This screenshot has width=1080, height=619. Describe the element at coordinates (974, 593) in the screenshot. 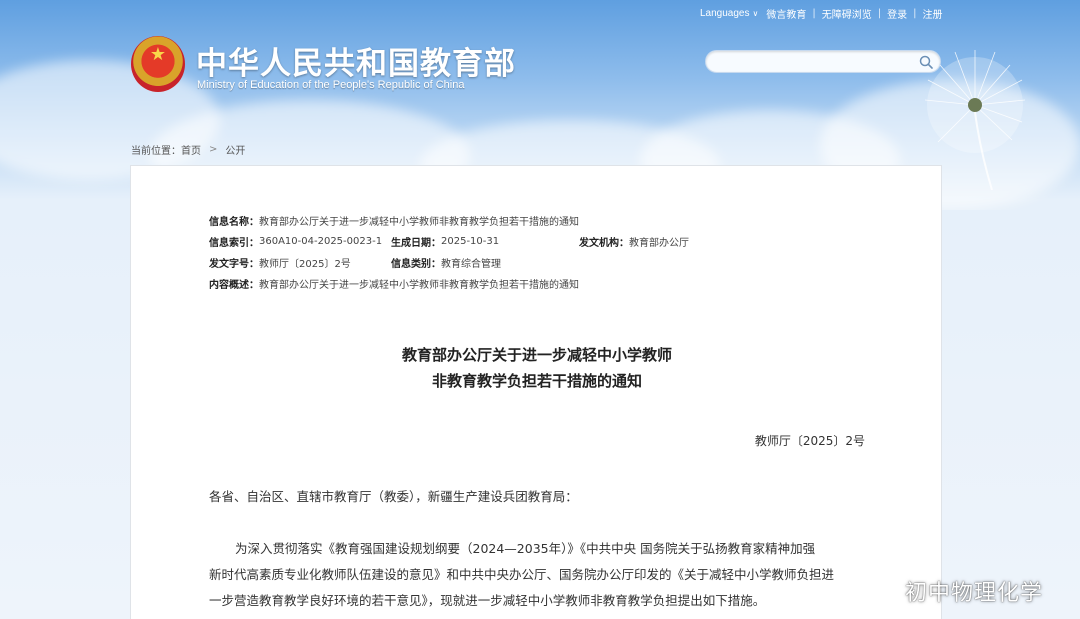

I see `watermark: 初中物理化学` at that location.